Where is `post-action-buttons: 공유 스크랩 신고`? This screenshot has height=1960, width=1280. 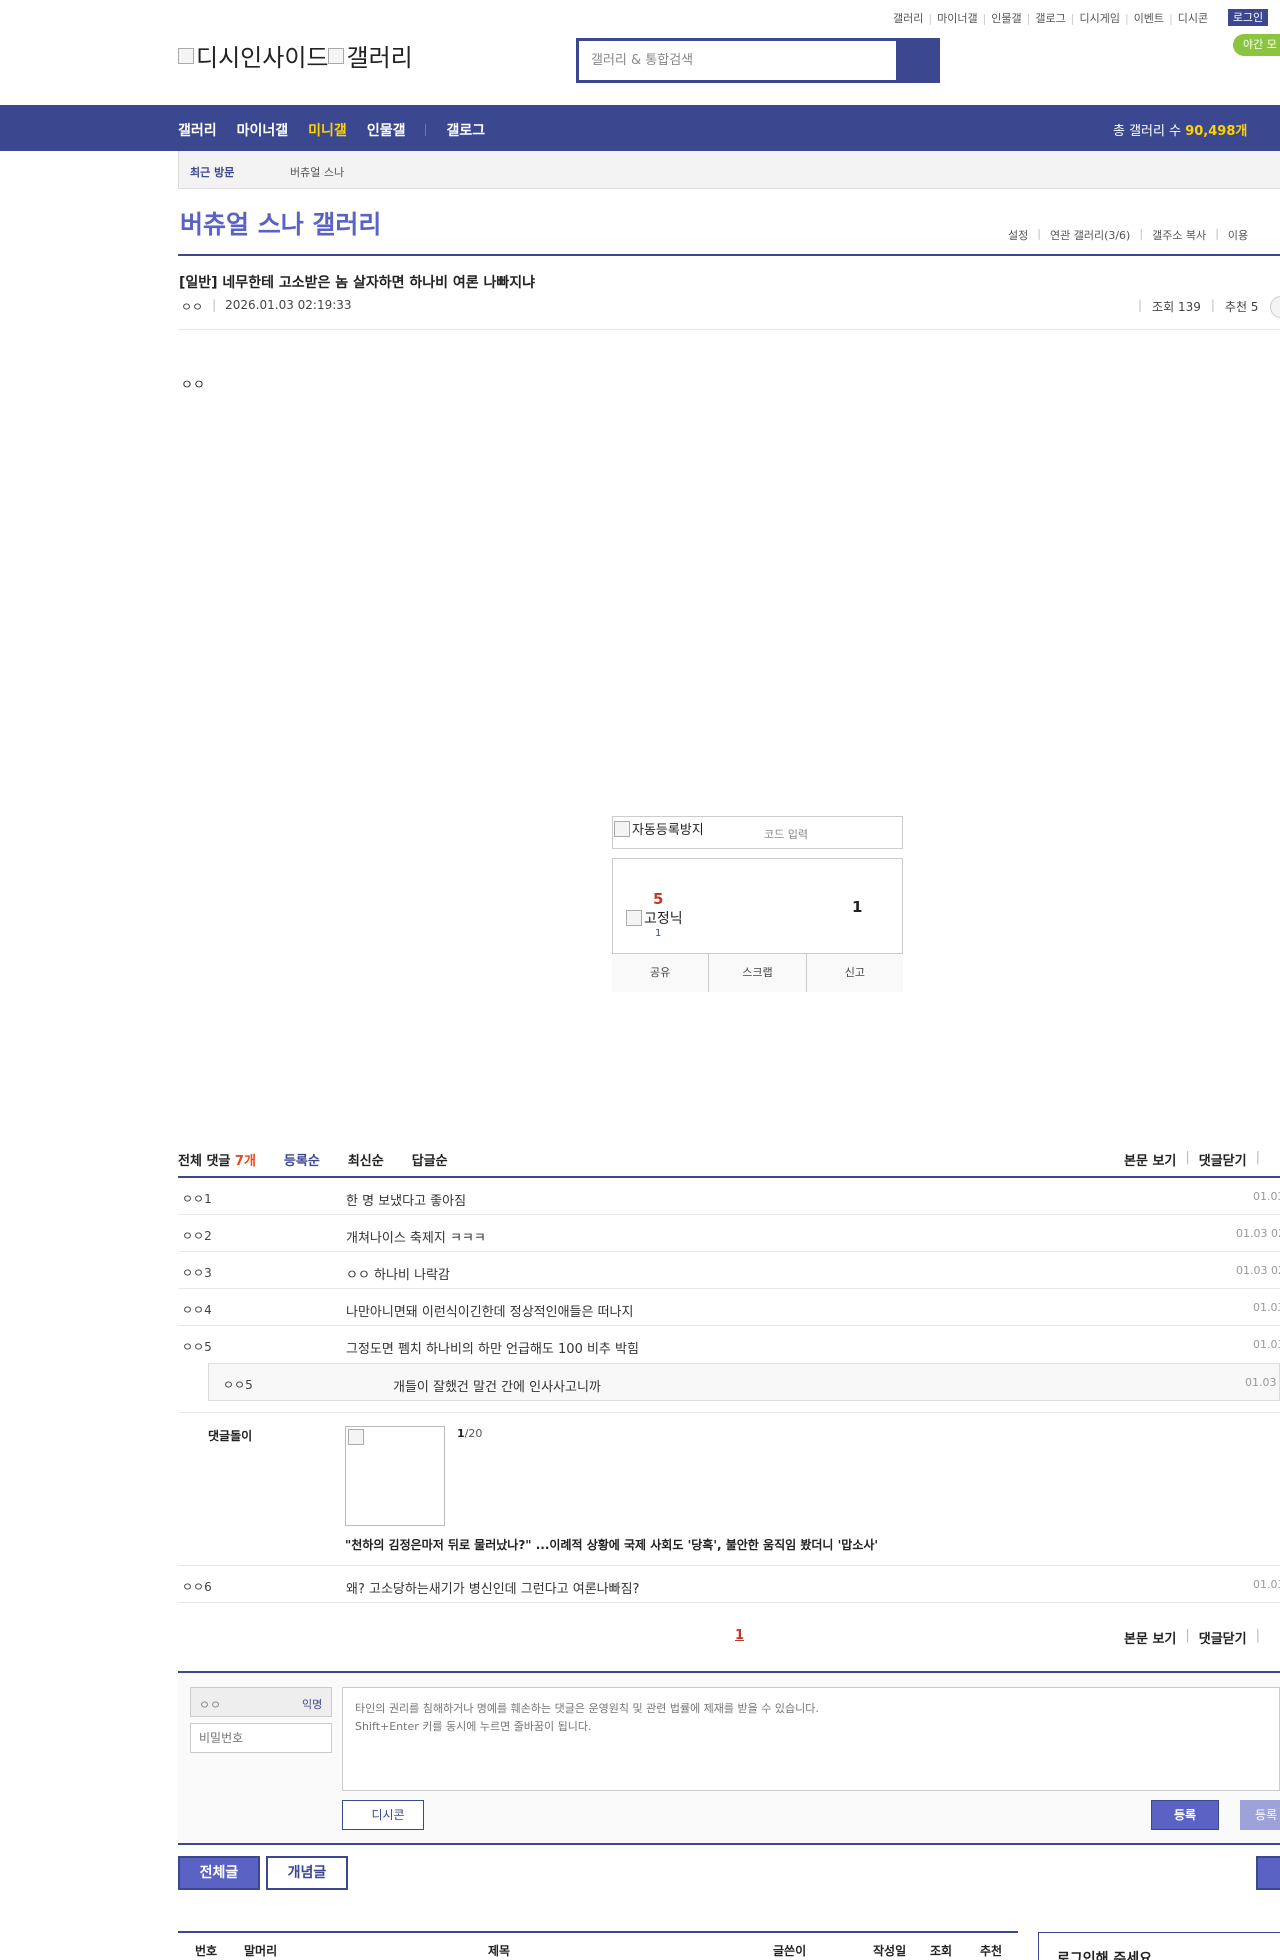 post-action-buttons: 공유 스크랩 신고 is located at coordinates (757, 972).